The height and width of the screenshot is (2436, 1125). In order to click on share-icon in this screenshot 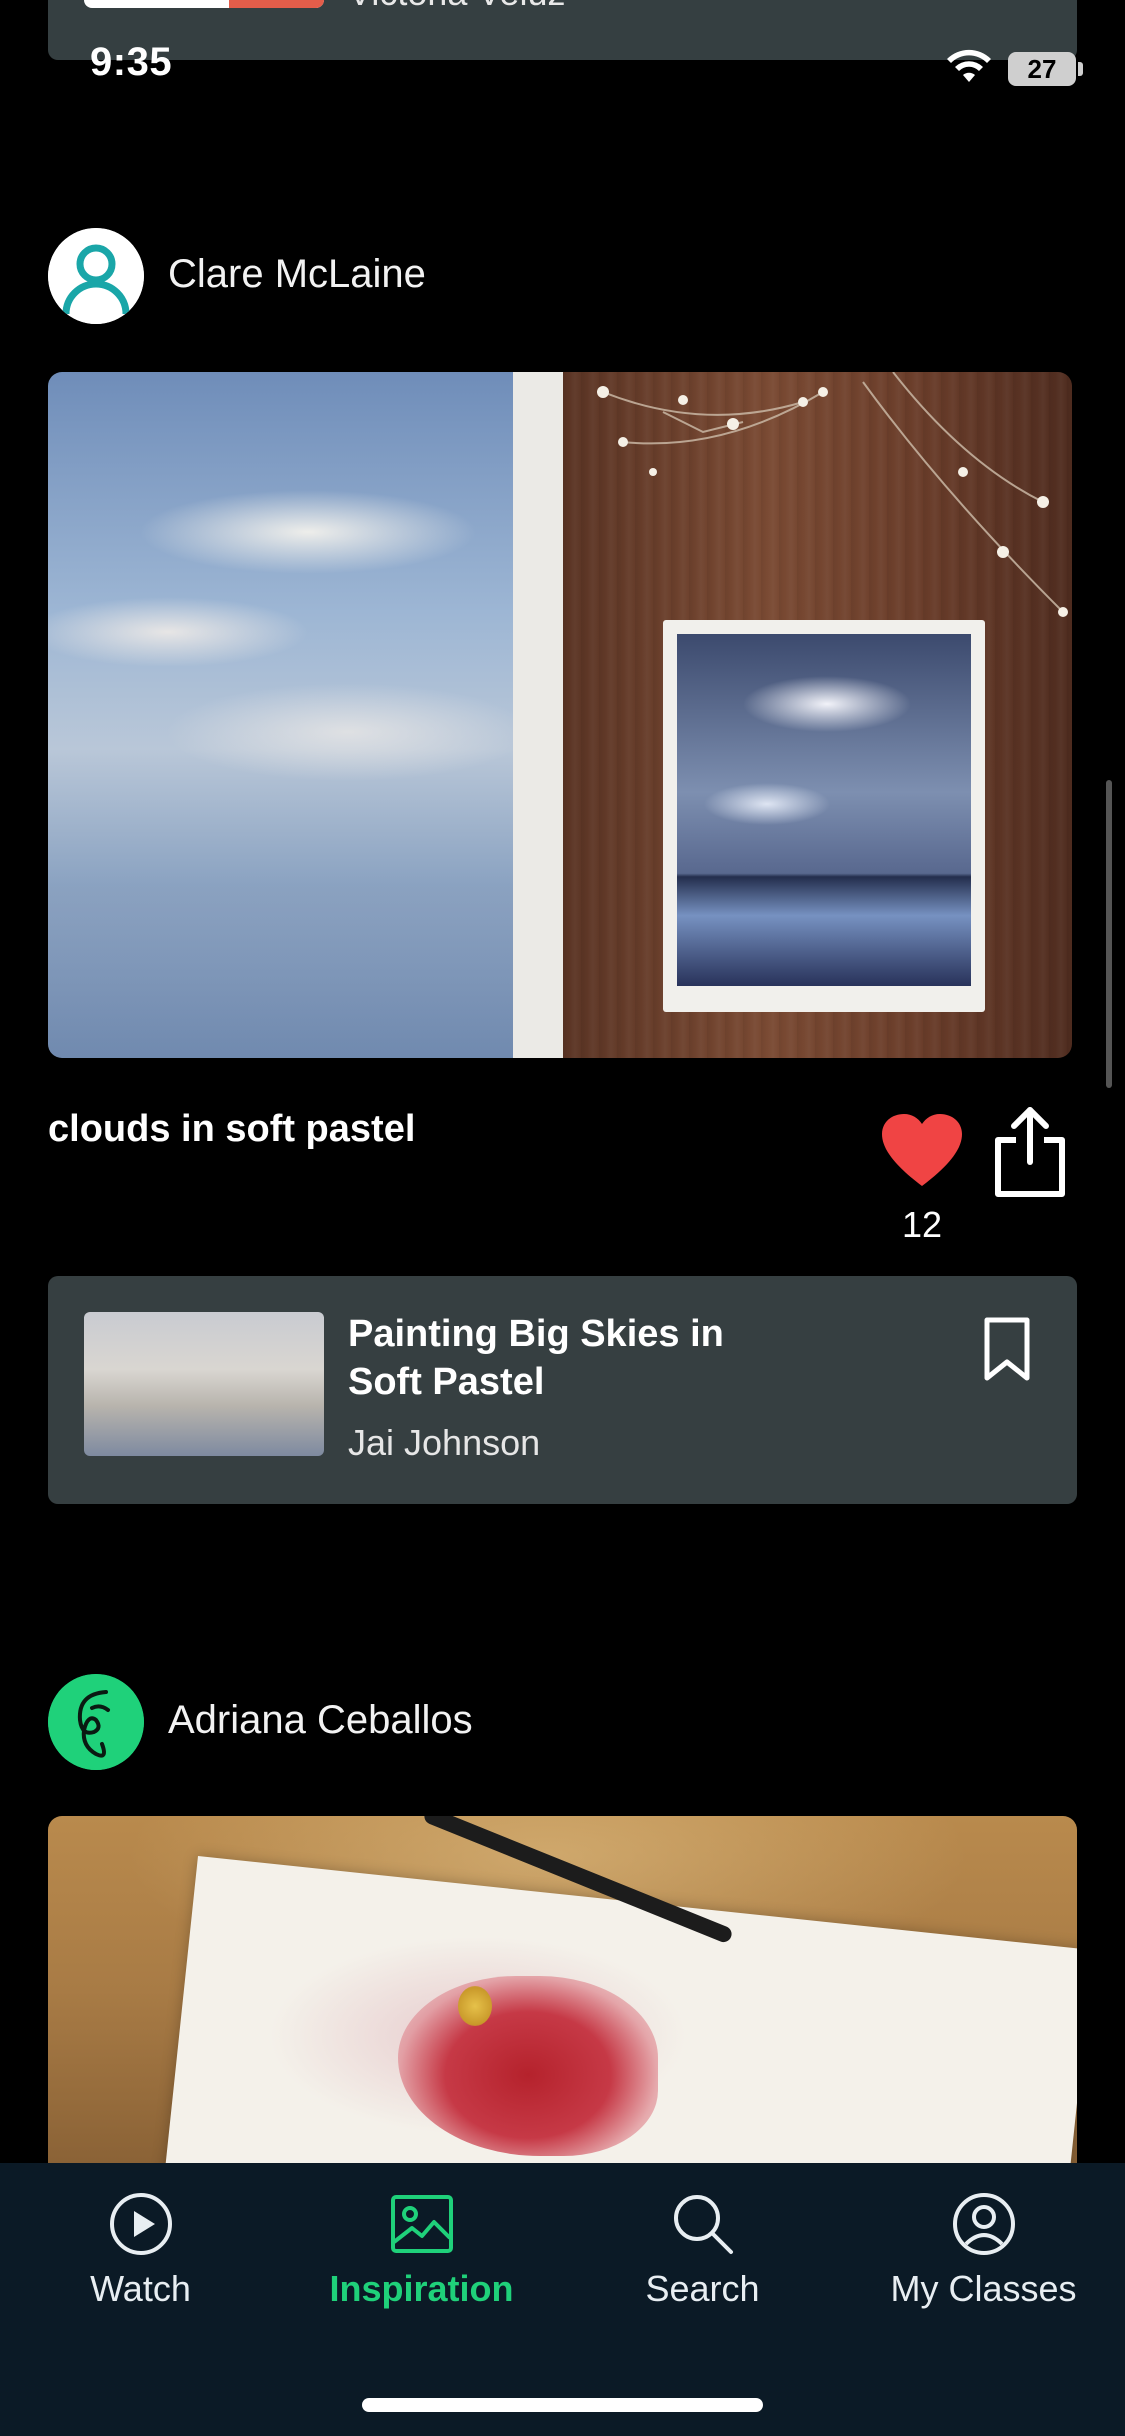, I will do `click(1030, 1153)`.